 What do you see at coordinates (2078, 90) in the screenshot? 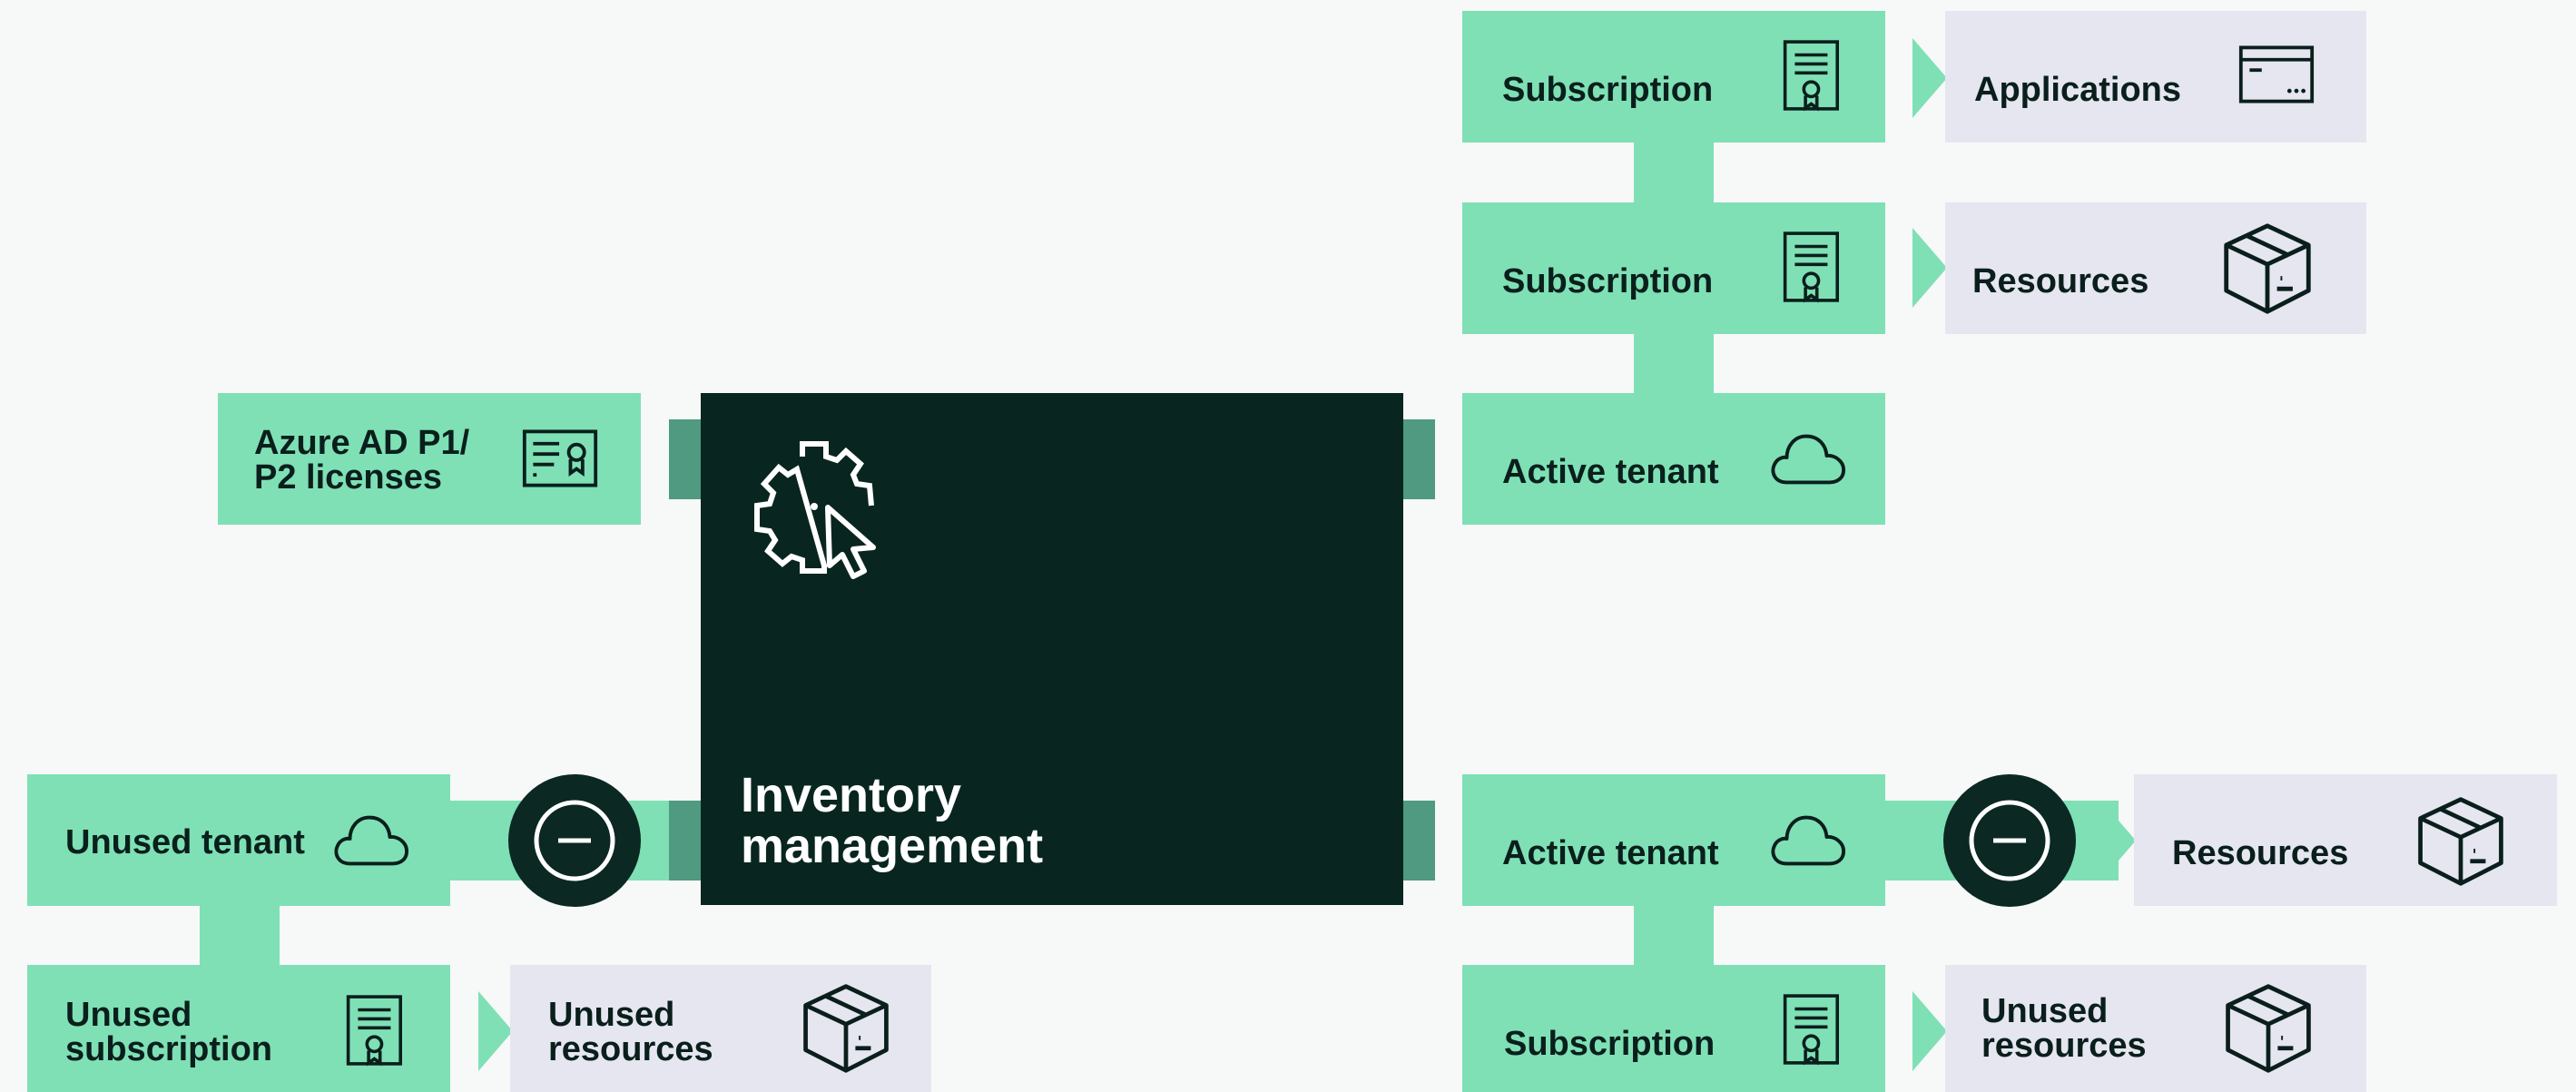
I see `applications-label: Applications` at bounding box center [2078, 90].